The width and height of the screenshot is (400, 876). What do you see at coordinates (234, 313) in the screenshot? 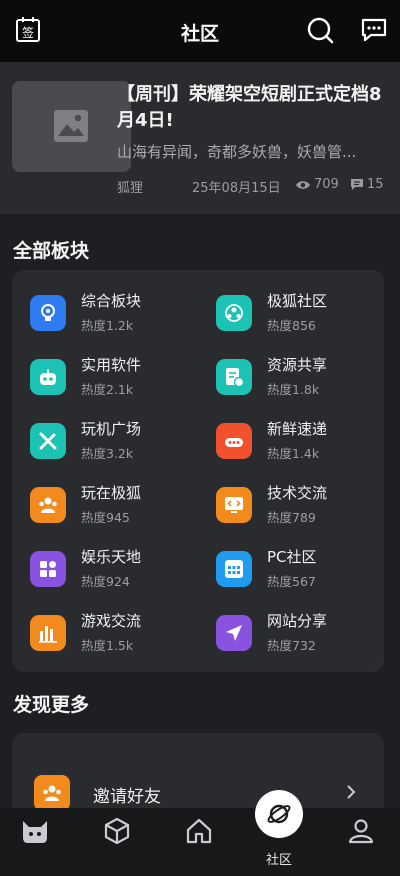
I see `community-icon` at bounding box center [234, 313].